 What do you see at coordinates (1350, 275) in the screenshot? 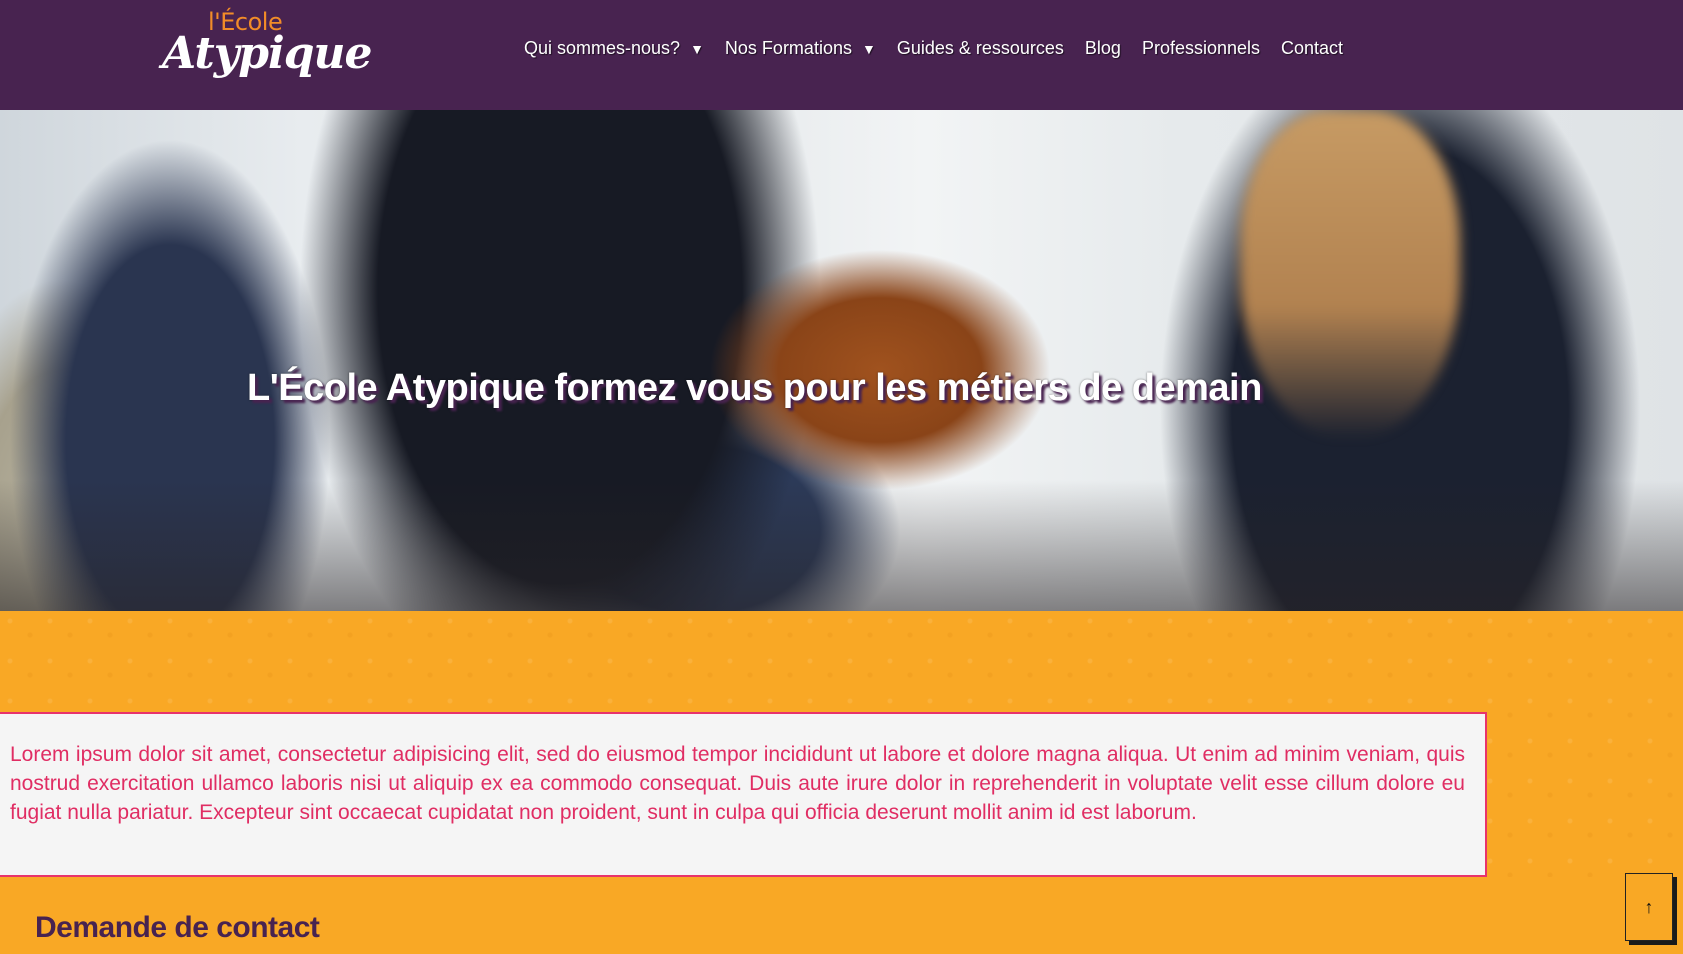
I see `hero-photo-detail` at bounding box center [1350, 275].